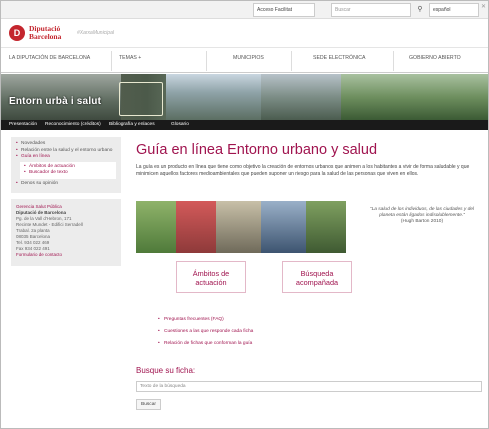  I want to click on banner-title: Entorn urbà i salut, so click(55, 101).